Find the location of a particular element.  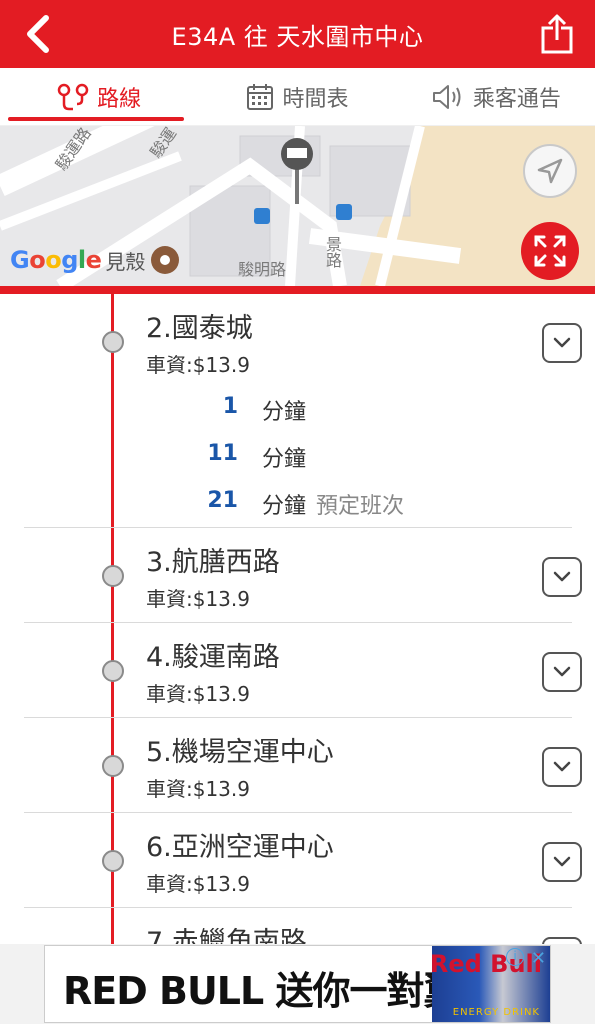

list-item: 5.機場空運中心 車資:$13.9 is located at coordinates (297, 765).